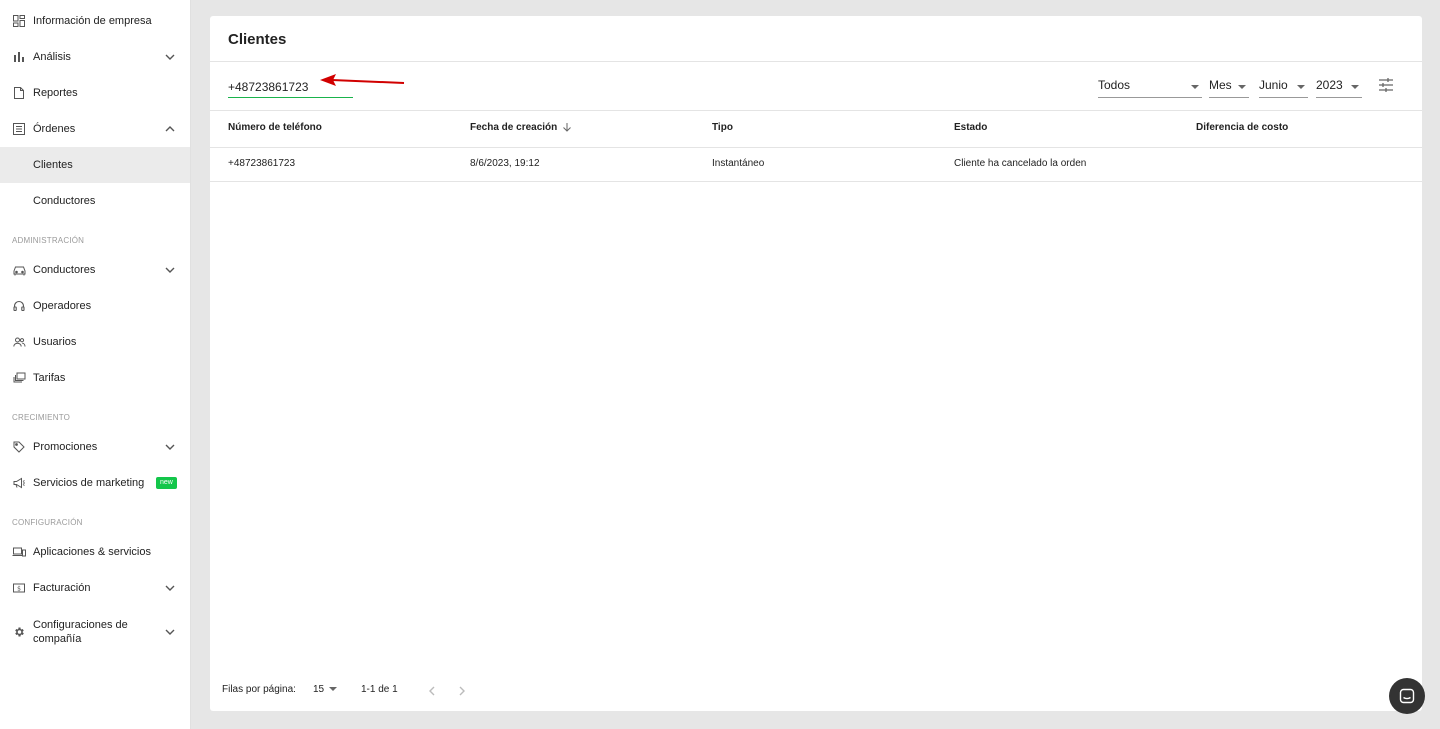 Image resolution: width=1440 pixels, height=729 pixels. I want to click on chat-icon, so click(1407, 696).